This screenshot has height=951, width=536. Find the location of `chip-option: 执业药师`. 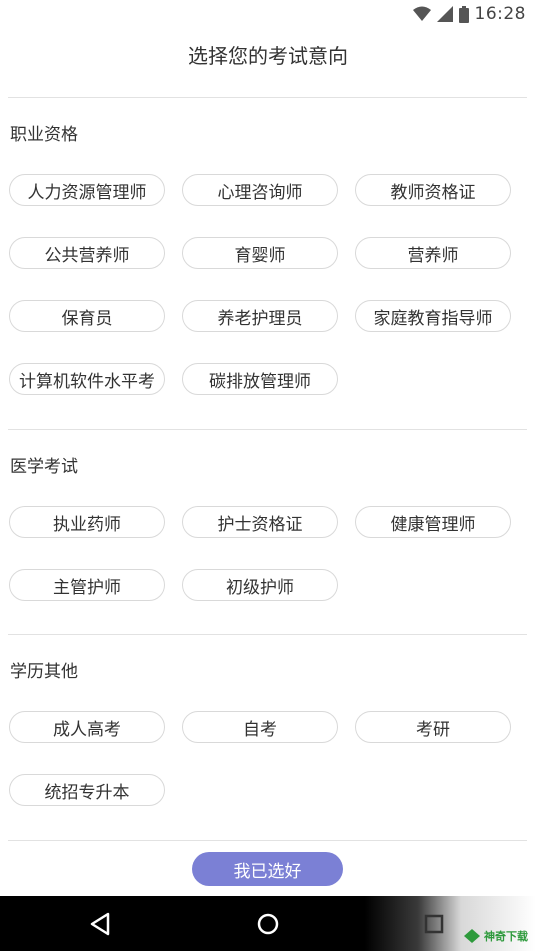

chip-option: 执业药师 is located at coordinates (87, 522).